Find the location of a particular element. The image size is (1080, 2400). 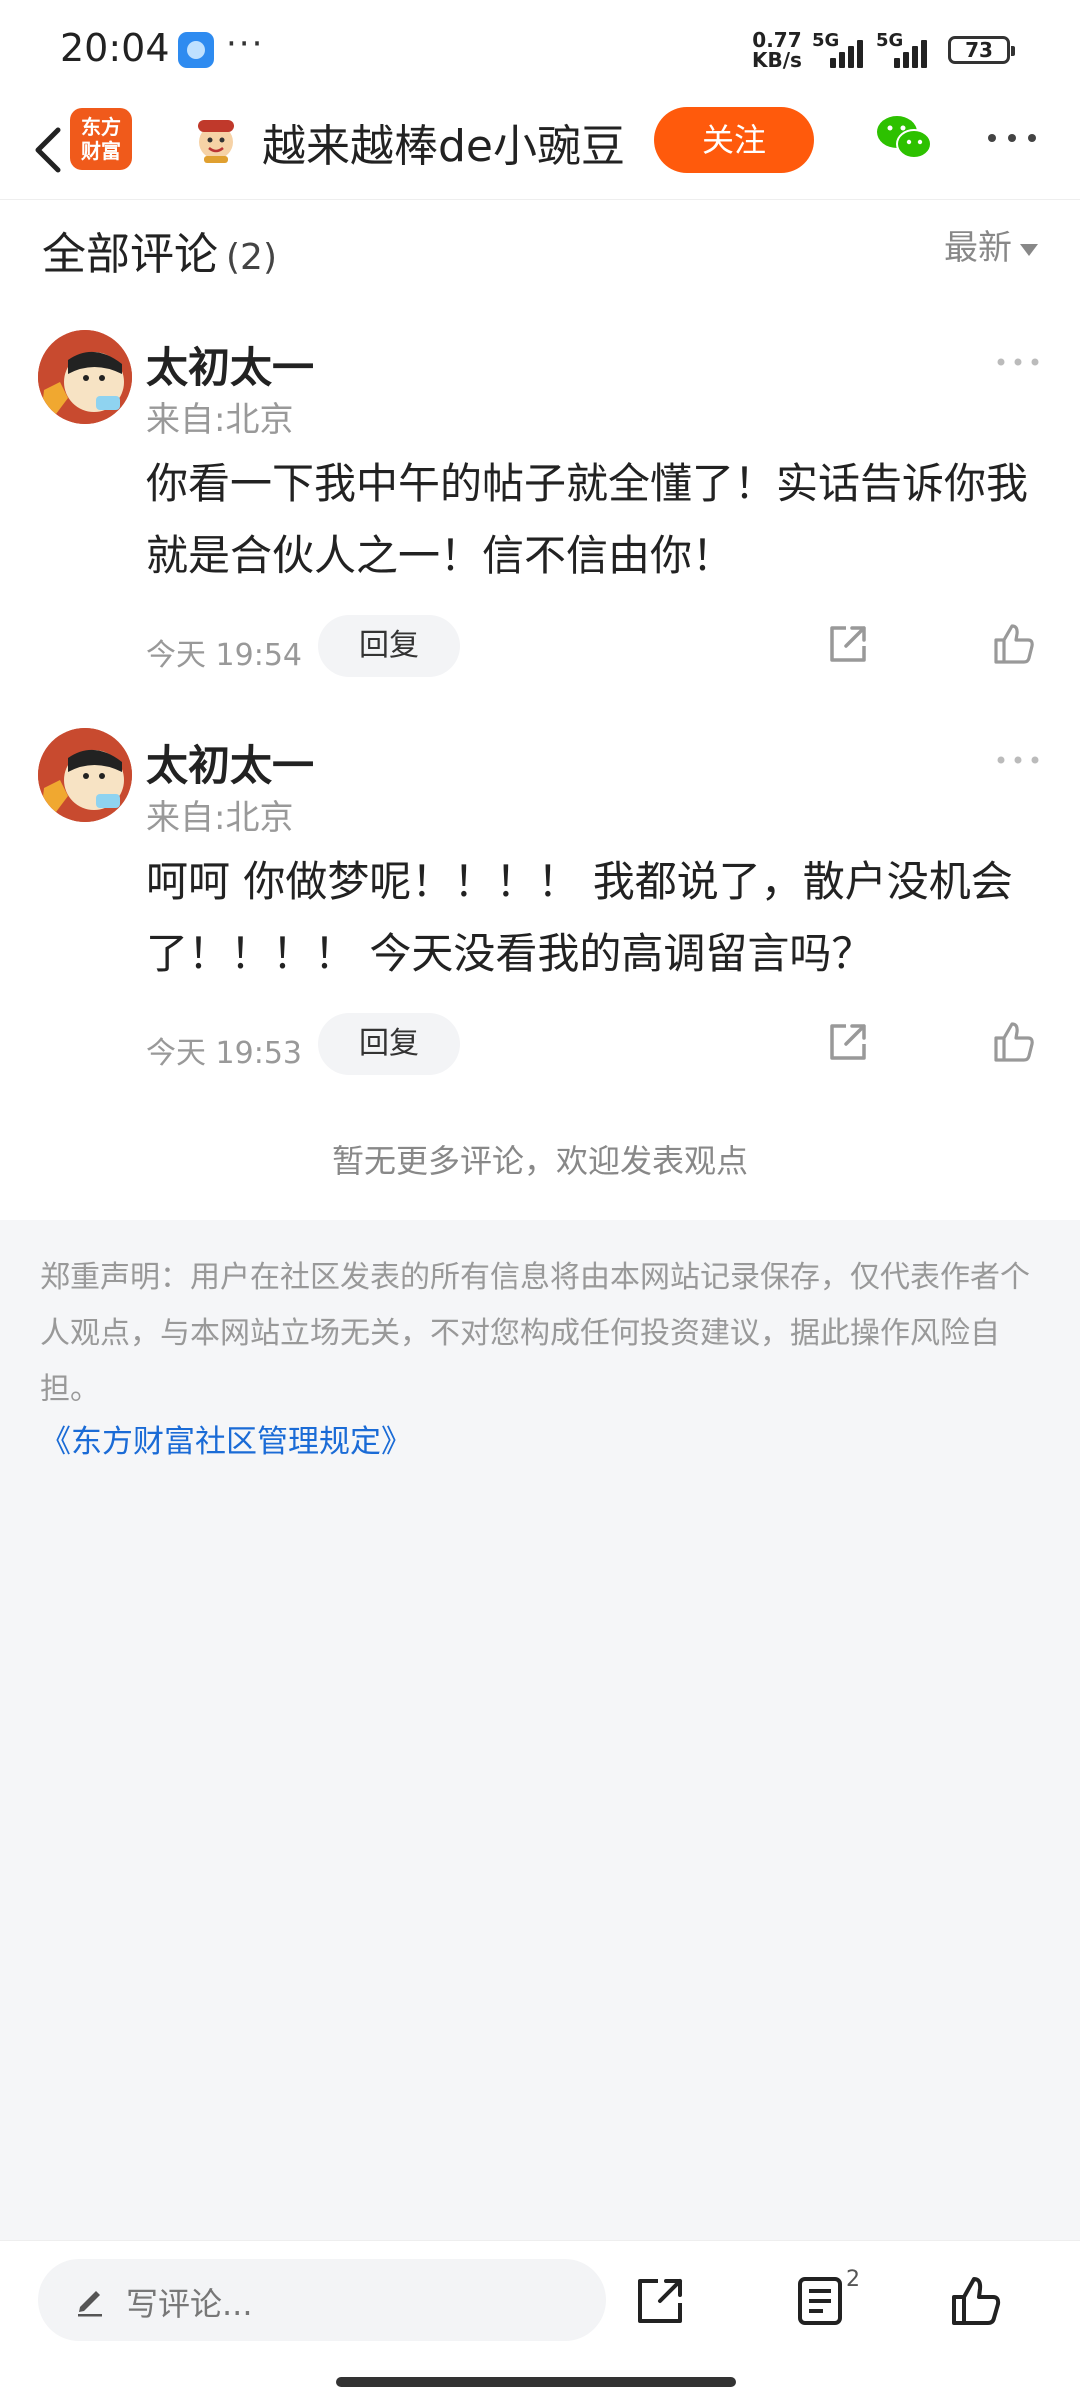

comment-time: 今天 19:54 is located at coordinates (224, 655).